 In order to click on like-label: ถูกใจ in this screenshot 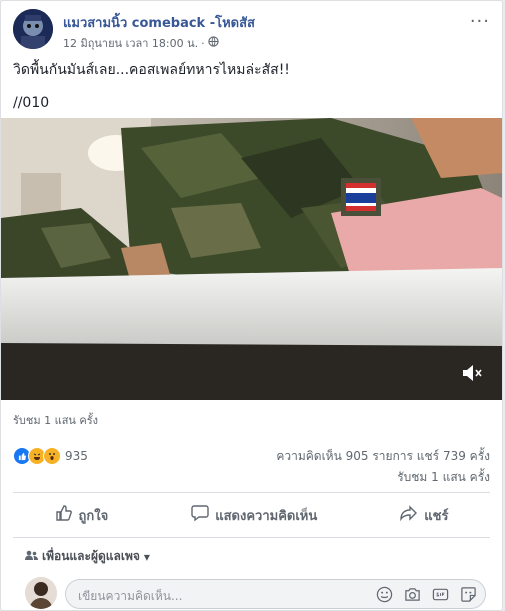, I will do `click(93, 516)`.